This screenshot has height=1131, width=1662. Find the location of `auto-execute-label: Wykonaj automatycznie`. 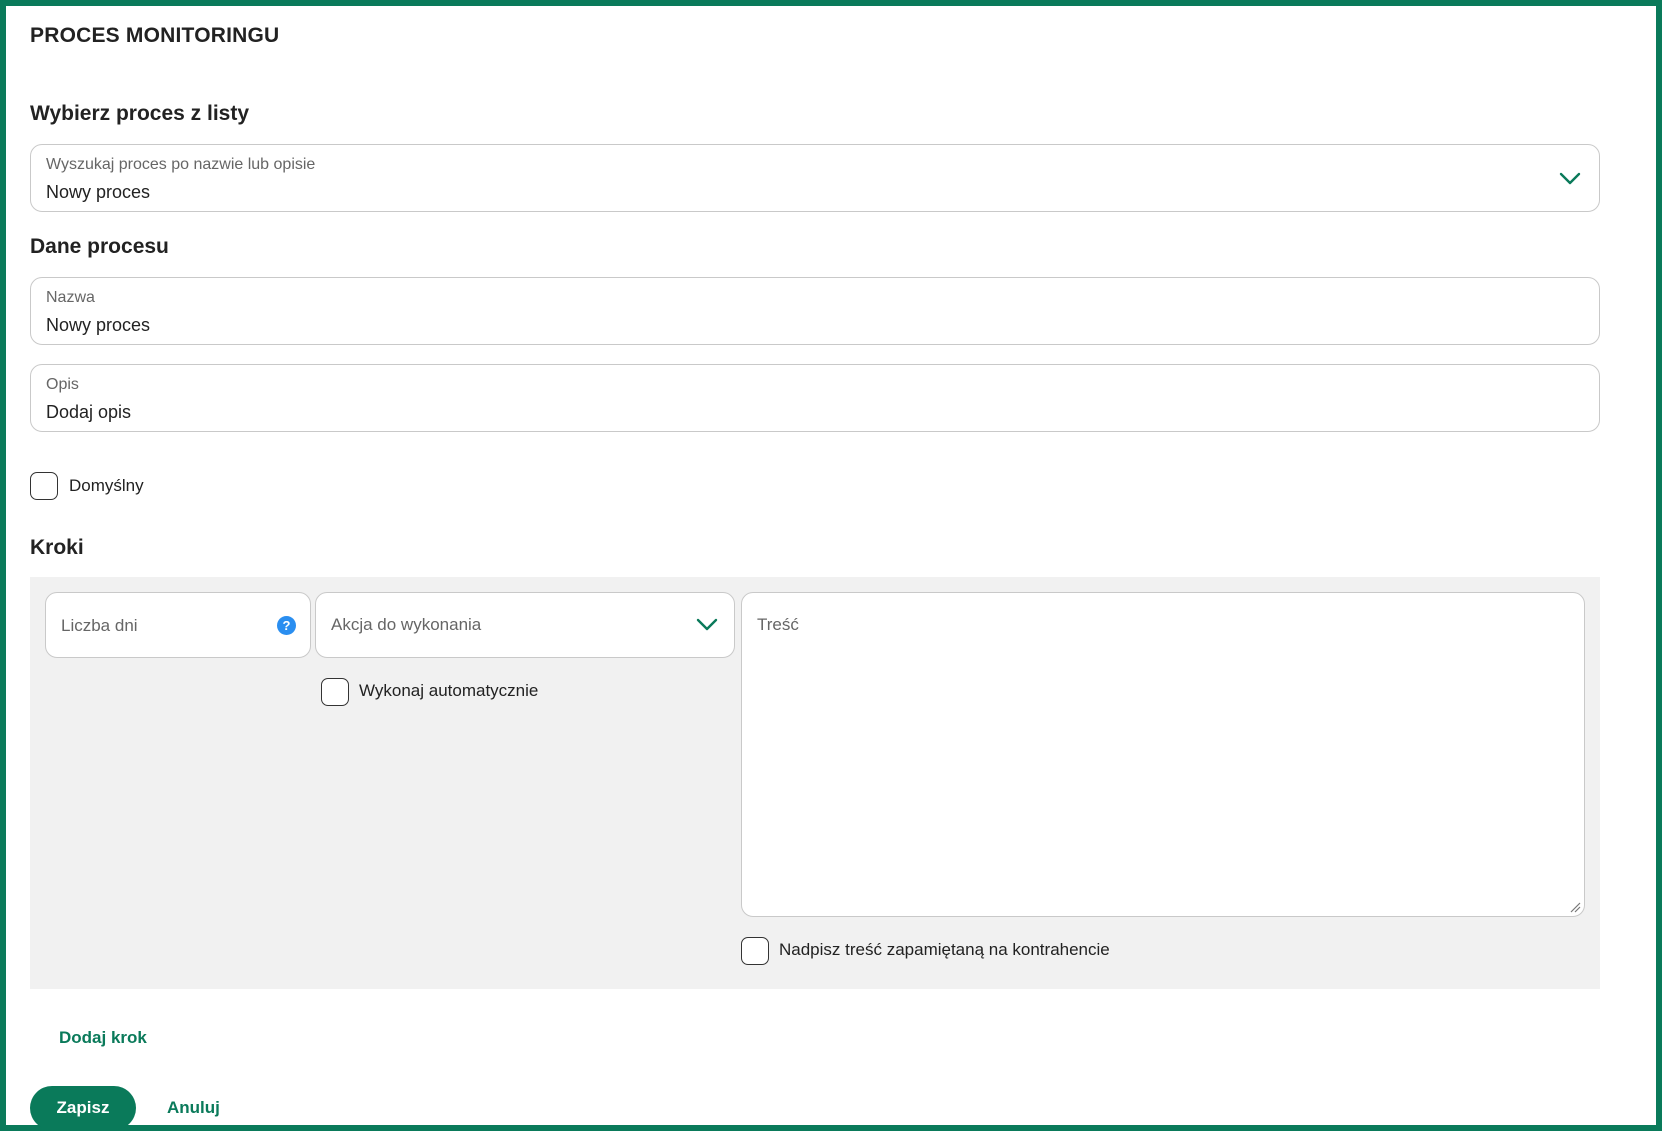

auto-execute-label: Wykonaj automatycznie is located at coordinates (449, 690).